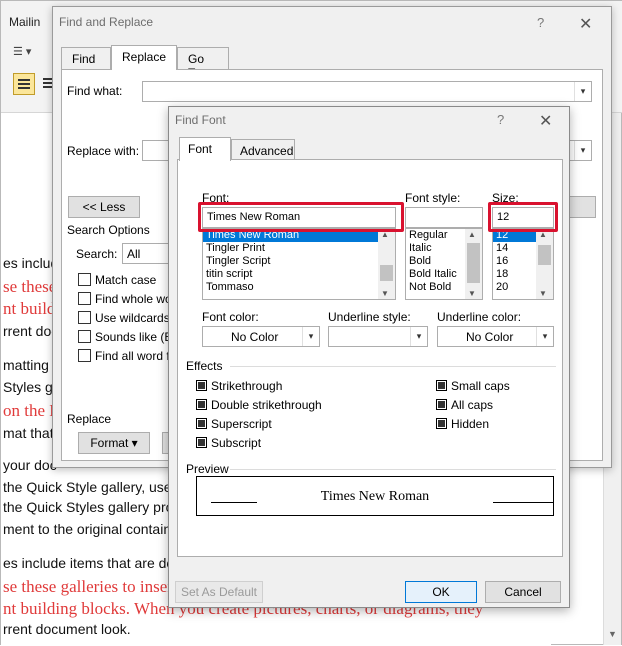 The image size is (622, 646). Describe the element at coordinates (25, 22) in the screenshot. I see `word-title: Mailin` at that location.